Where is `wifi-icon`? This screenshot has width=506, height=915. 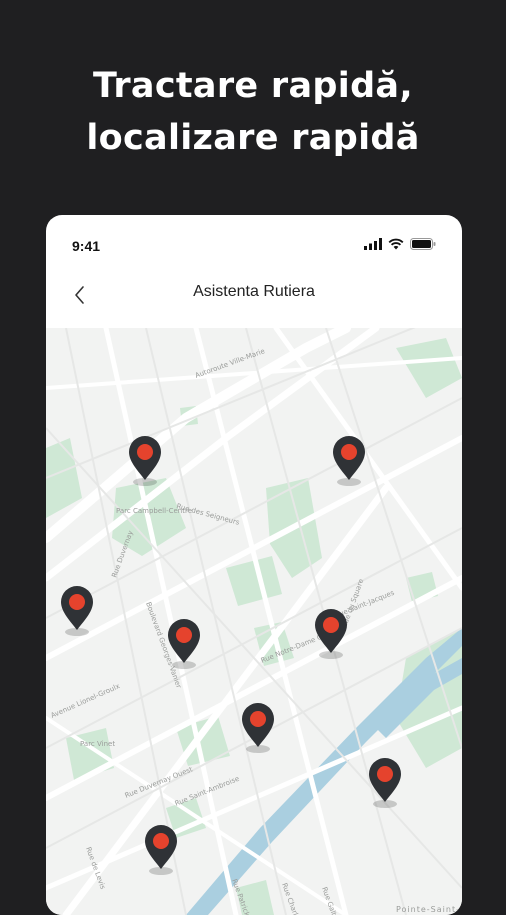
wifi-icon is located at coordinates (396, 244).